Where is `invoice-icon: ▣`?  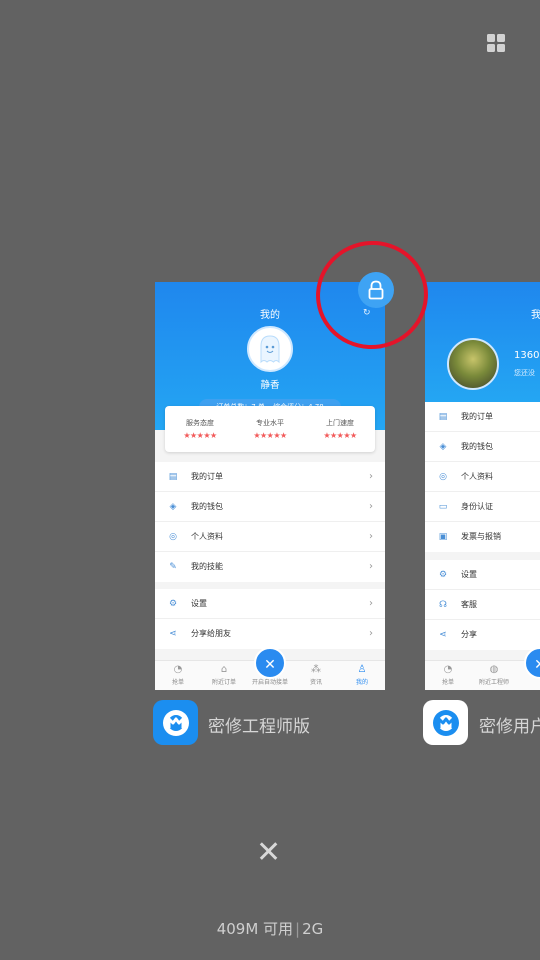 invoice-icon: ▣ is located at coordinates (443, 537).